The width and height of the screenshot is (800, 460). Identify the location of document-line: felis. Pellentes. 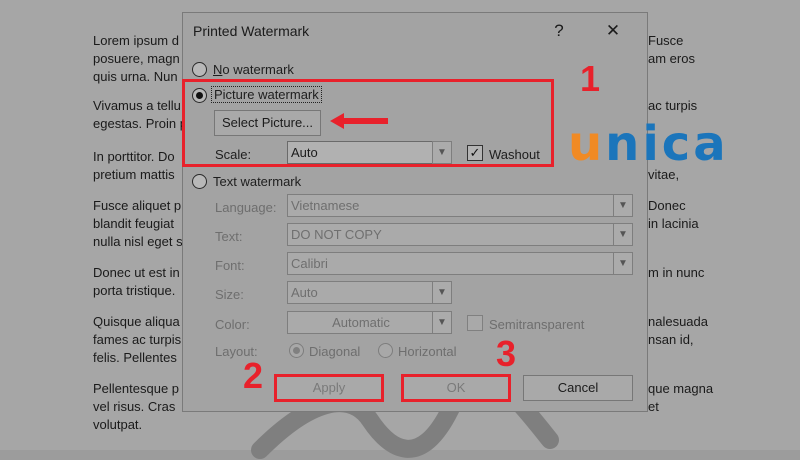
(135, 357).